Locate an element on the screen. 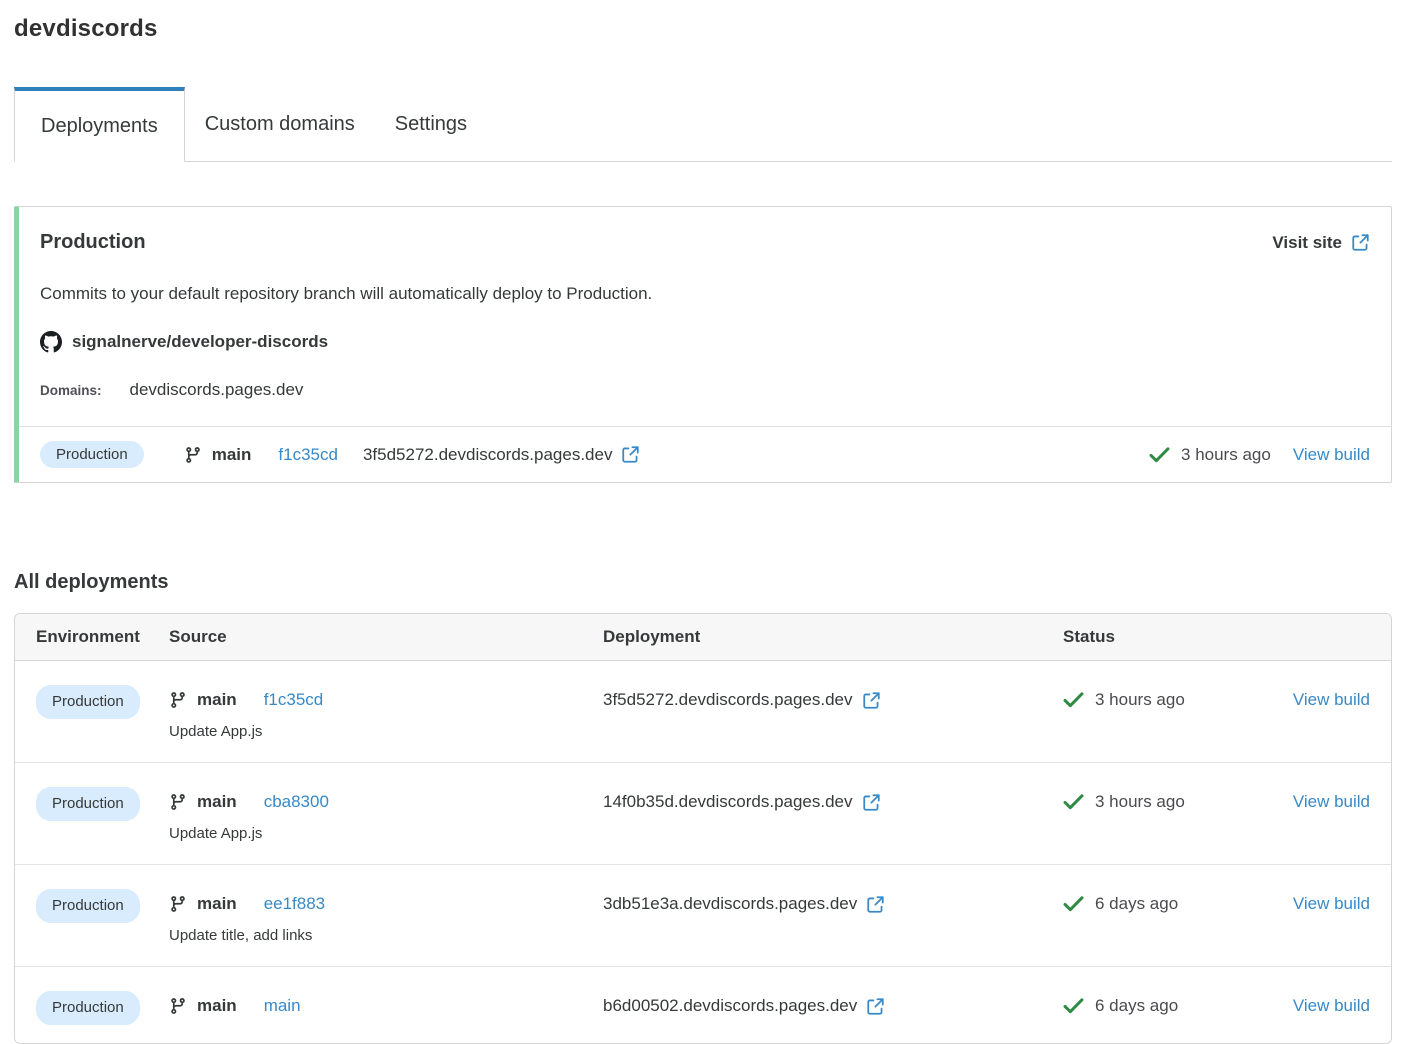 This screenshot has height=1044, width=1413. commit-message: Update title, add links is located at coordinates (241, 935).